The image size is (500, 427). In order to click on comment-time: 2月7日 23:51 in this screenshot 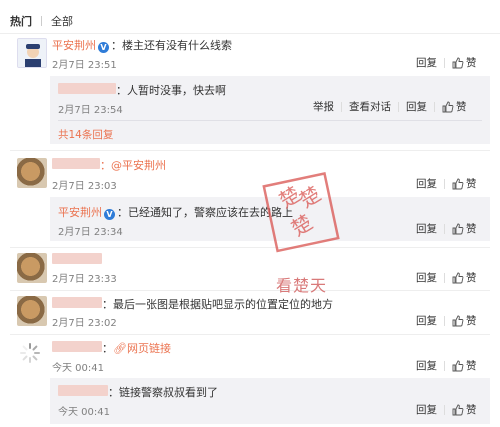, I will do `click(84, 65)`.